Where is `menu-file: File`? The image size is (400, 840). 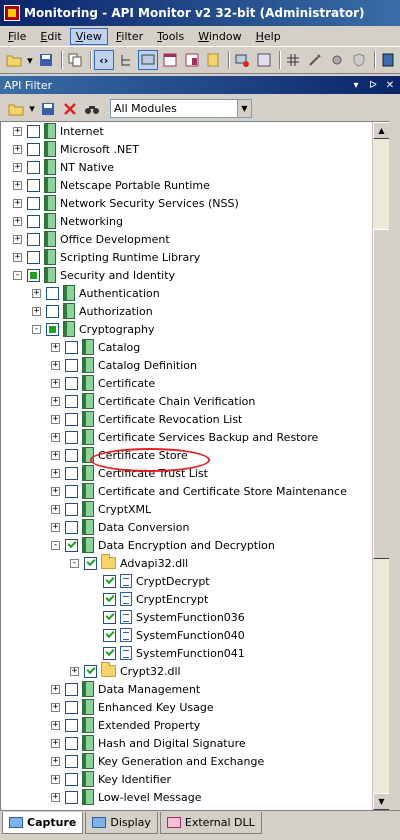
menu-file: File is located at coordinates (17, 36).